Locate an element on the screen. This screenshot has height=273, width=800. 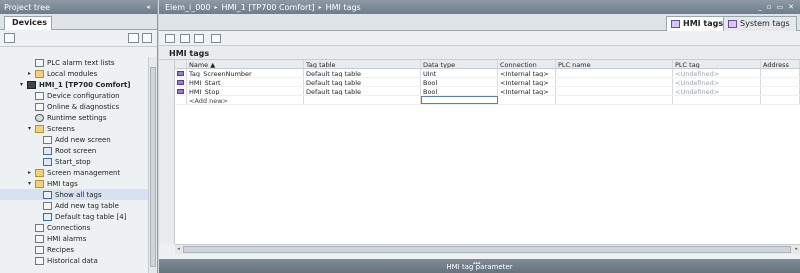
add-new-row: <Add new> is located at coordinates (487, 100).